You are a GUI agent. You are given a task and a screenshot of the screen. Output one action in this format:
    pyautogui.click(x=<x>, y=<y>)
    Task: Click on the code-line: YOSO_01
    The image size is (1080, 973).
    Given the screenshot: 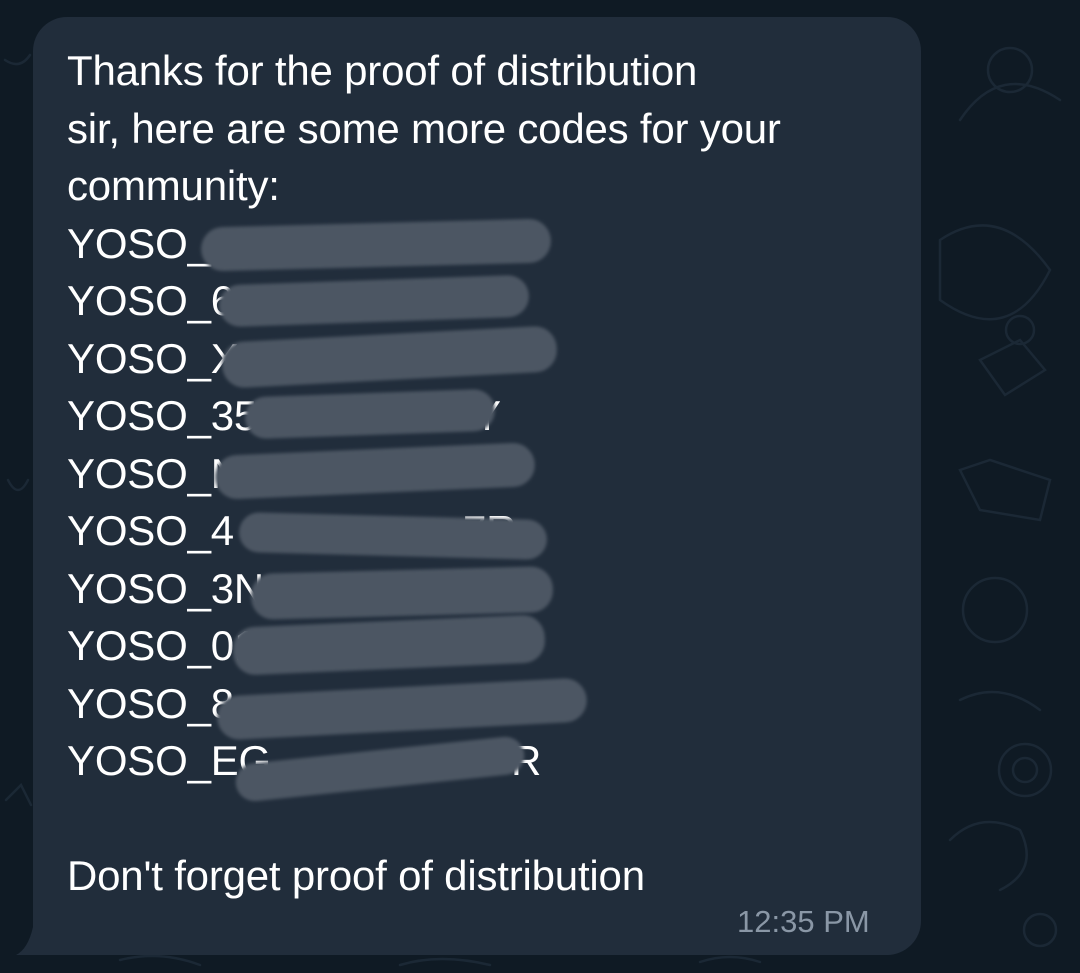 What is the action you would take?
    pyautogui.click(x=487, y=645)
    